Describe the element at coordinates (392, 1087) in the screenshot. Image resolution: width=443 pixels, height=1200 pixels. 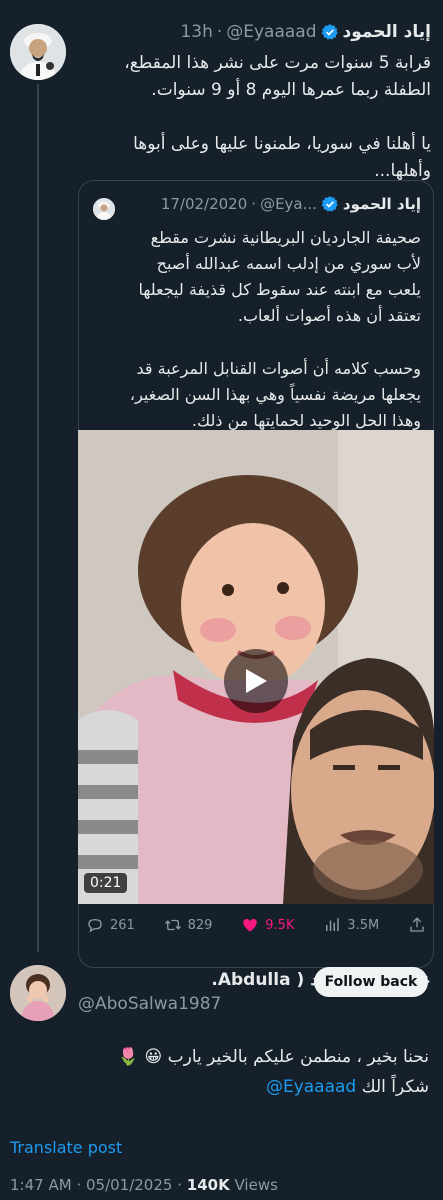
I see `text-prefix: شكراً الك` at that location.